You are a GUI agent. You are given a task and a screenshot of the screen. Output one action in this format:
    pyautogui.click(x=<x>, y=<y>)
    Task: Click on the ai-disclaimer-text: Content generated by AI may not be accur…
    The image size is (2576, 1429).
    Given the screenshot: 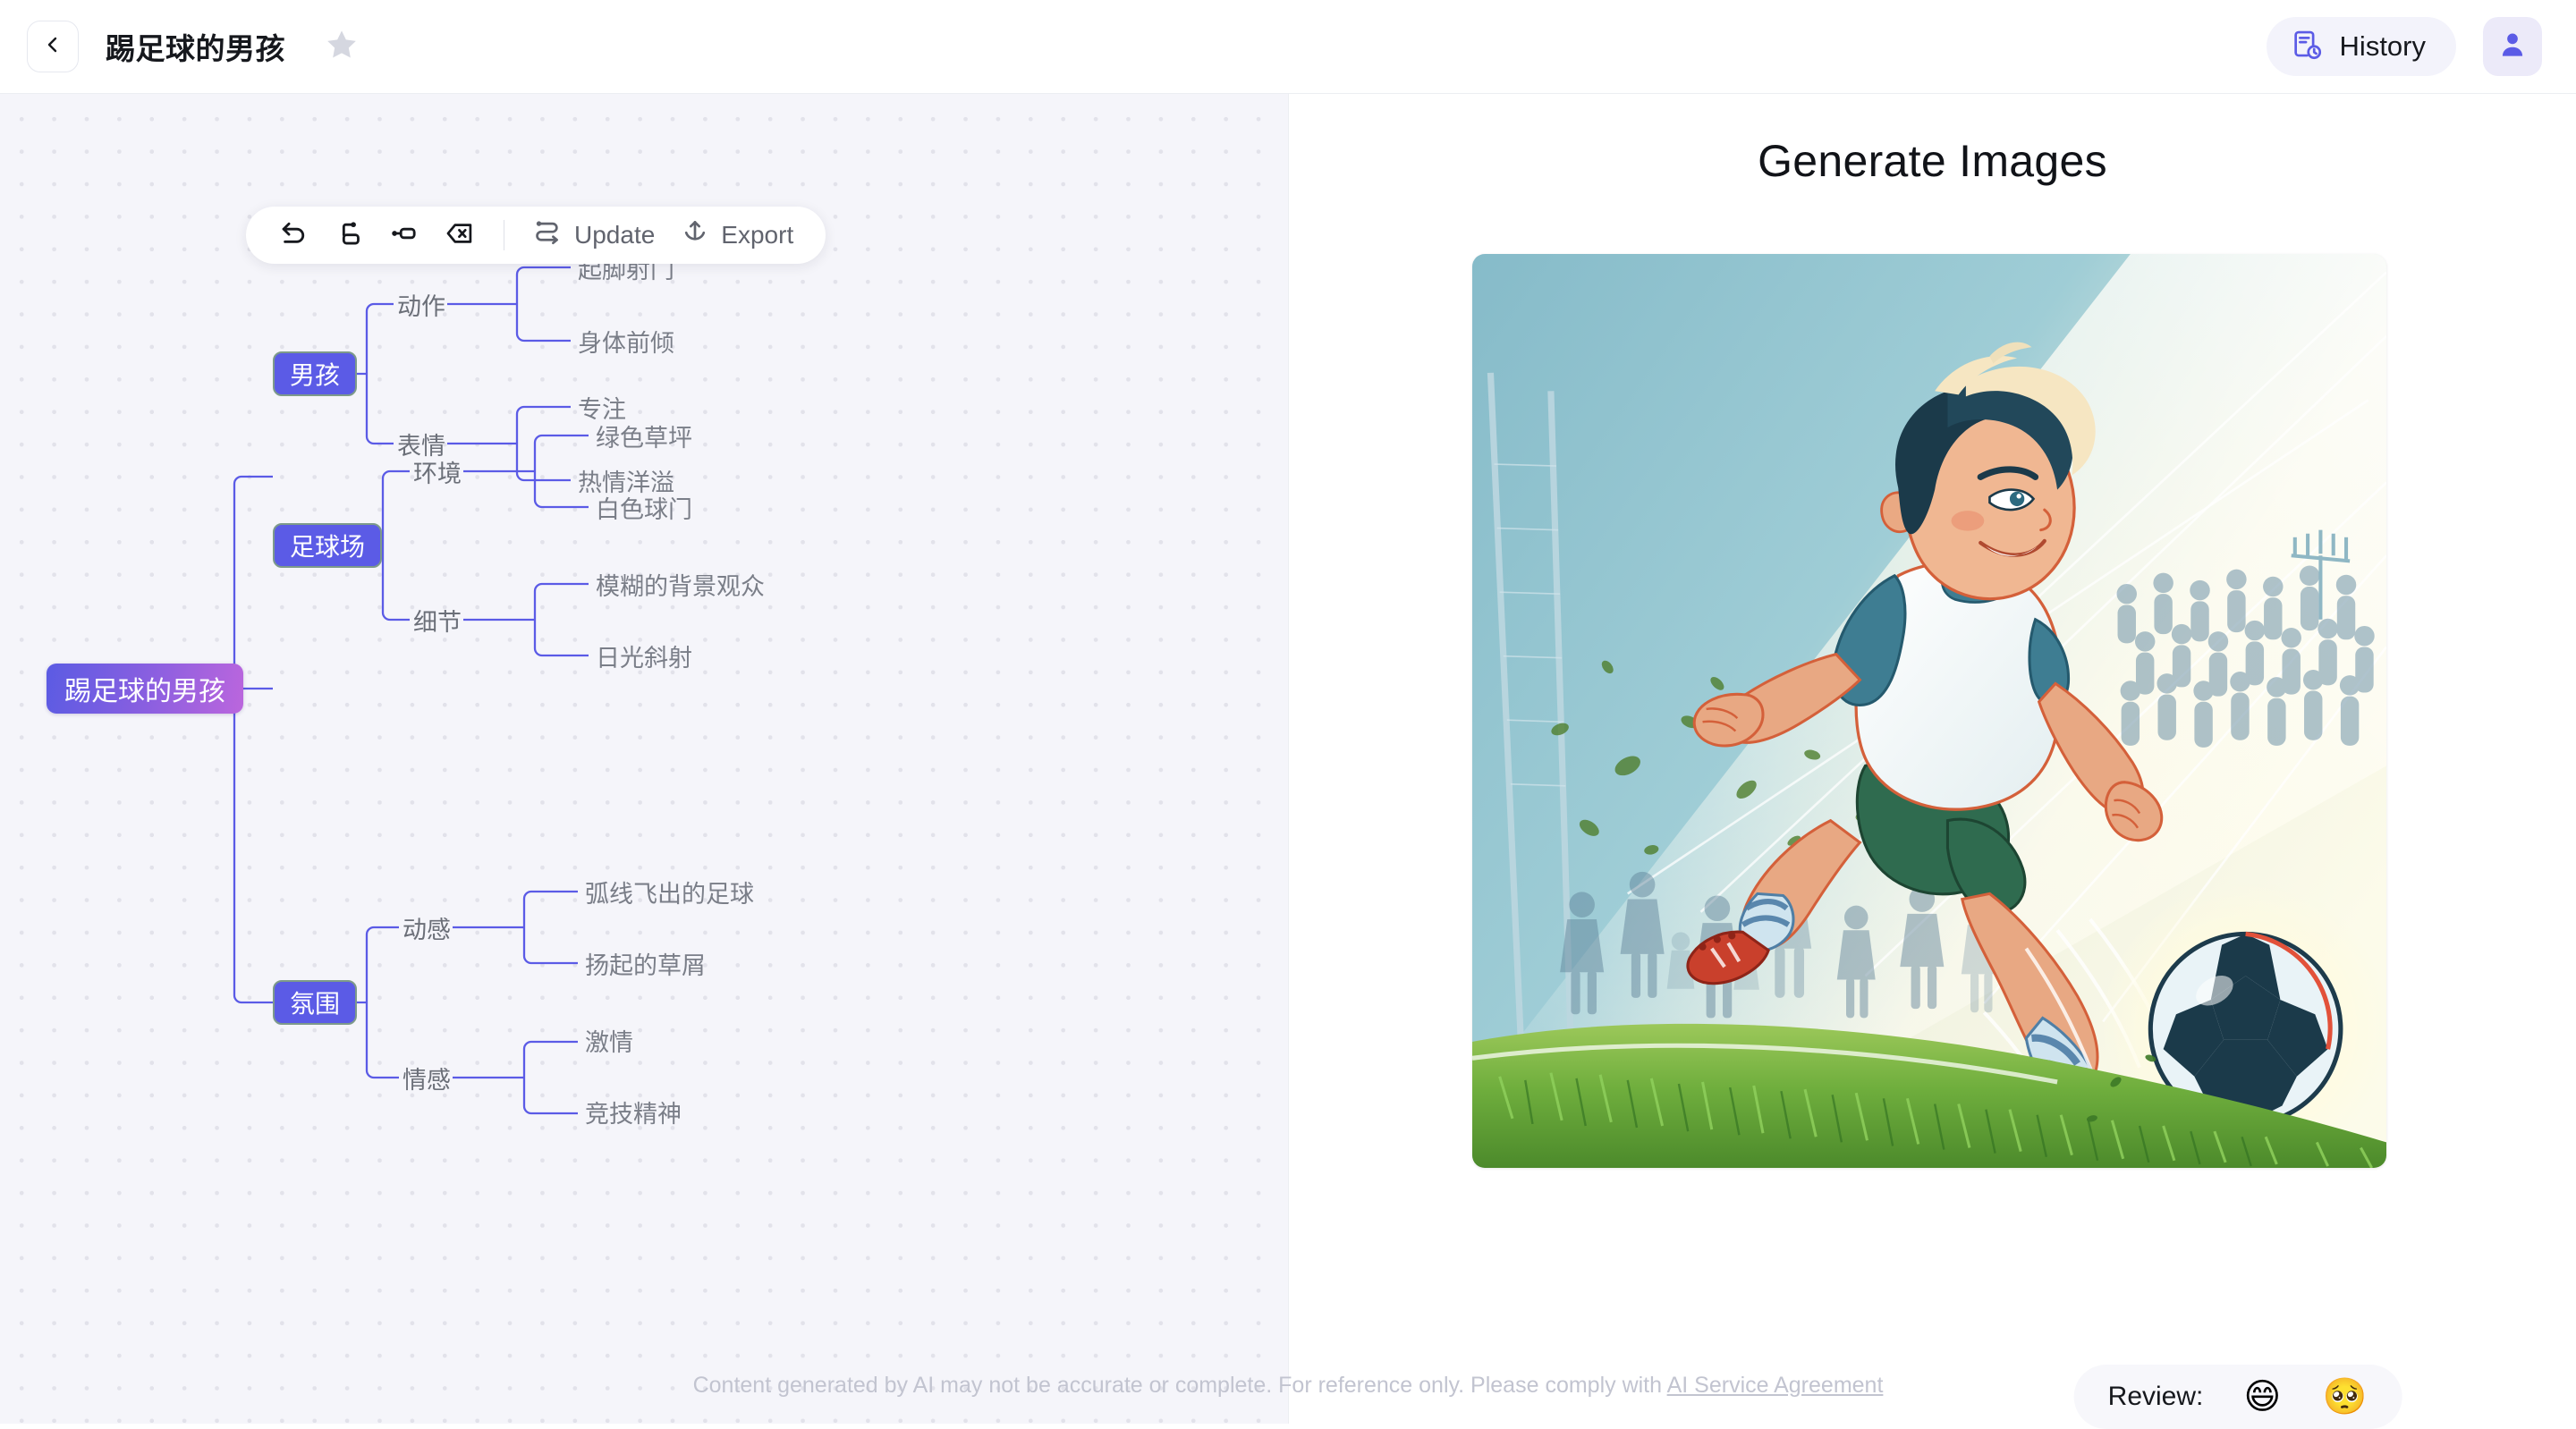 What is the action you would take?
    pyautogui.click(x=1179, y=1385)
    